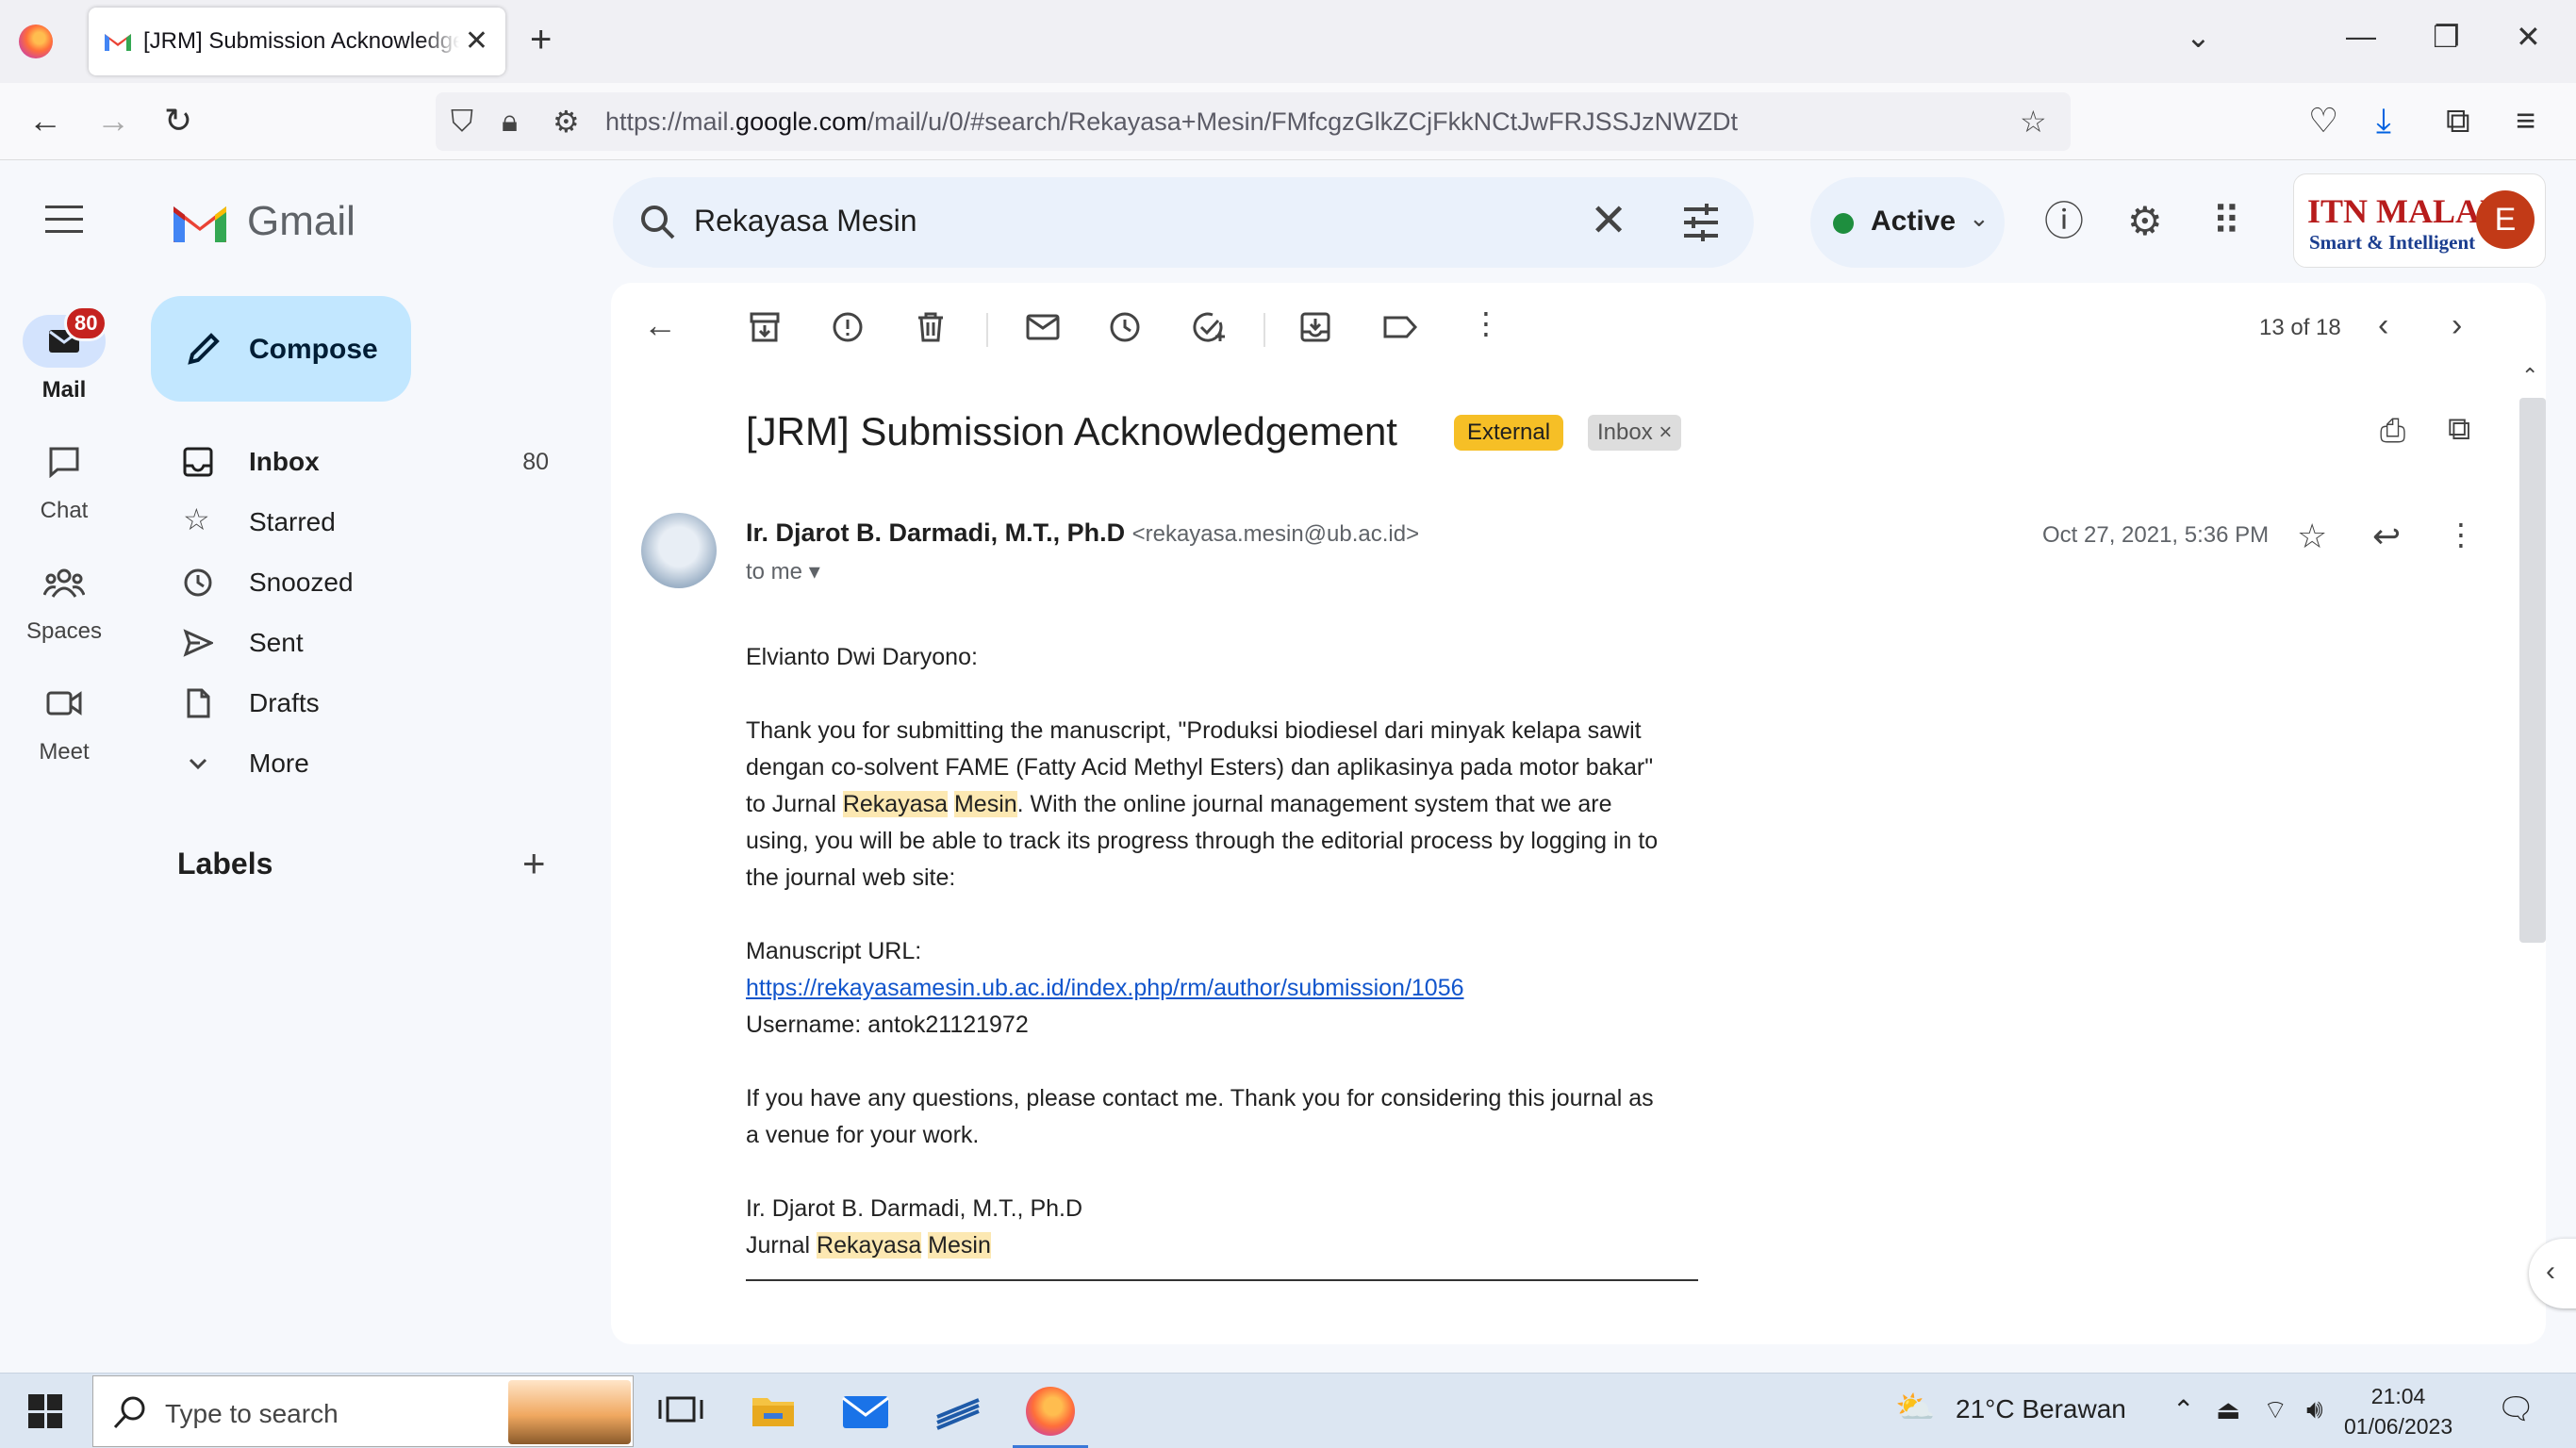 Image resolution: width=2576 pixels, height=1448 pixels. Describe the element at coordinates (958, 1411) in the screenshot. I see `pinned-app-icon` at that location.